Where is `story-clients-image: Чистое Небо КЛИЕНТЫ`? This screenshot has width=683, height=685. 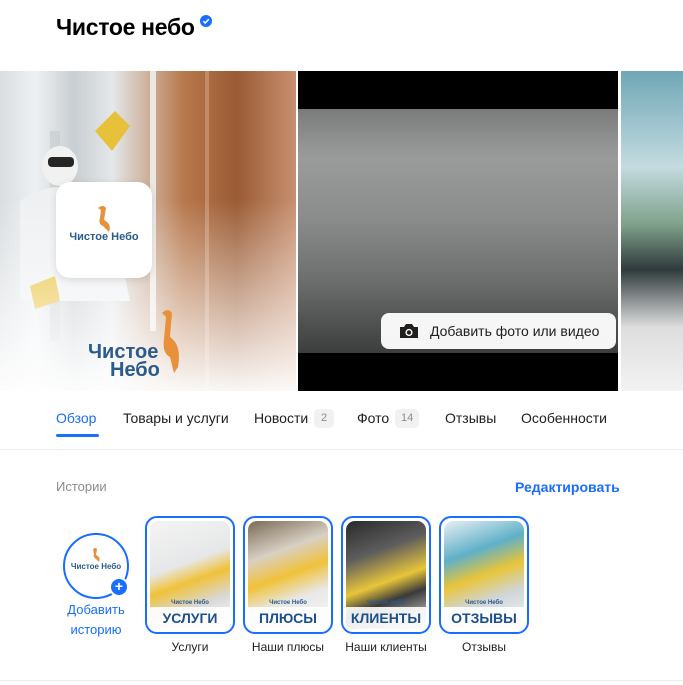 story-clients-image: Чистое Небо КЛИЕНТЫ is located at coordinates (386, 575).